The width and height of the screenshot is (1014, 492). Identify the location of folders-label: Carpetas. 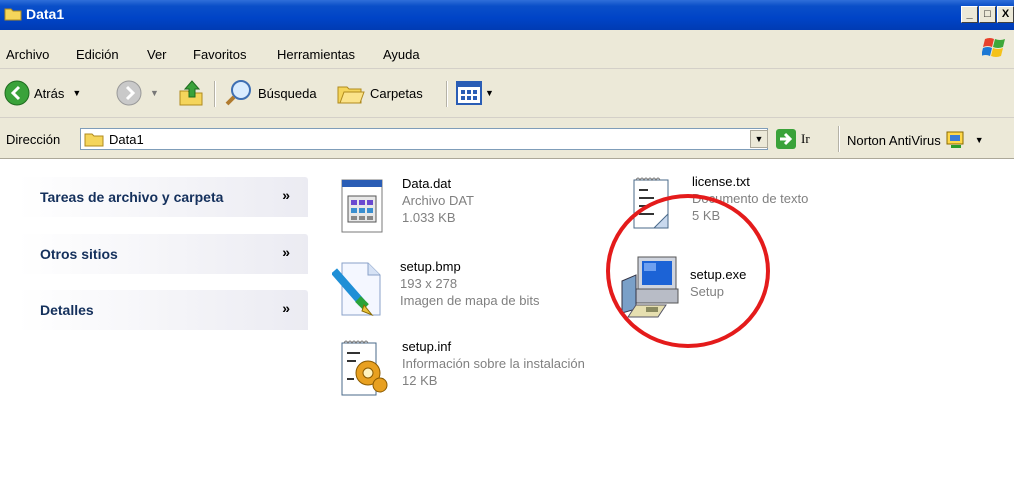
(396, 93).